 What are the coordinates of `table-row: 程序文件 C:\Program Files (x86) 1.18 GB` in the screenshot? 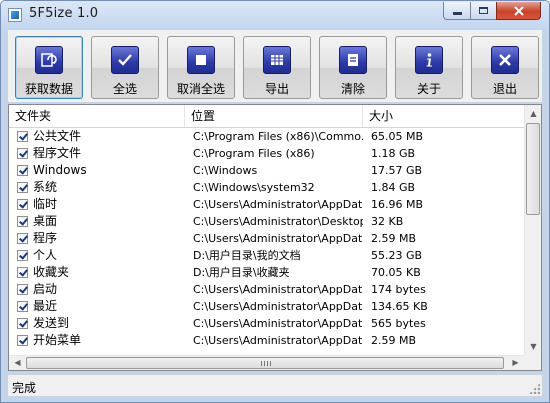 It's located at (266, 153).